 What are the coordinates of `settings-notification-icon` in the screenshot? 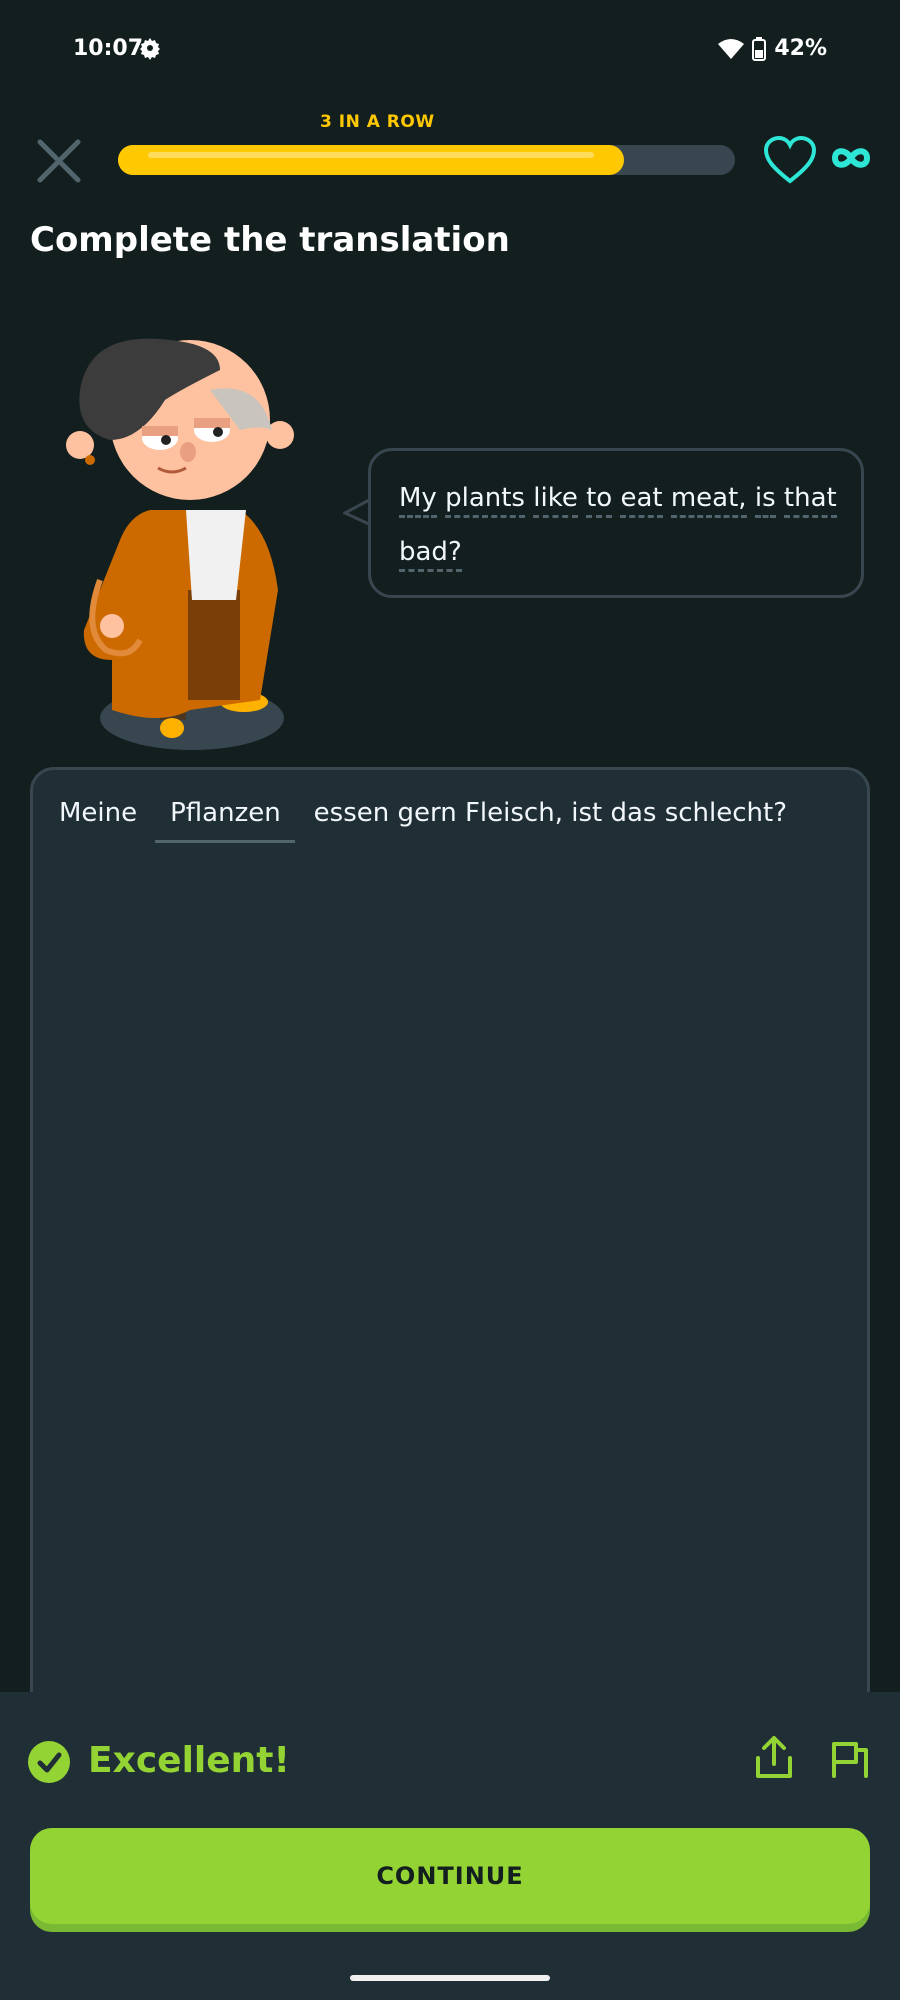 It's located at (150, 49).